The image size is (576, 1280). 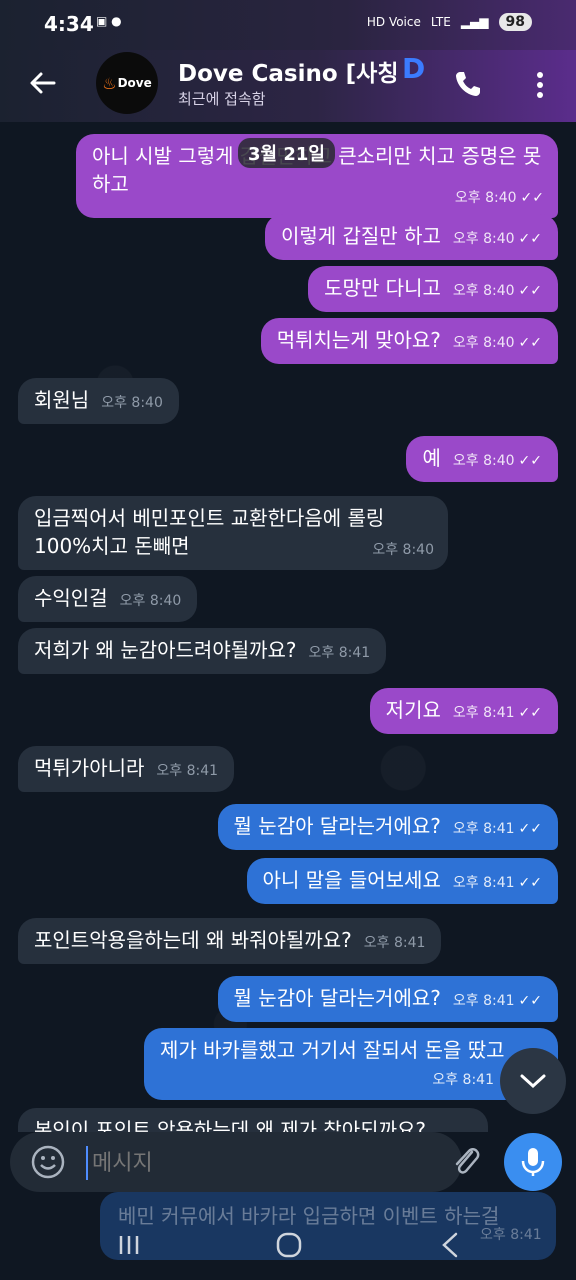 I want to click on emoji-icon, so click(x=48, y=1162).